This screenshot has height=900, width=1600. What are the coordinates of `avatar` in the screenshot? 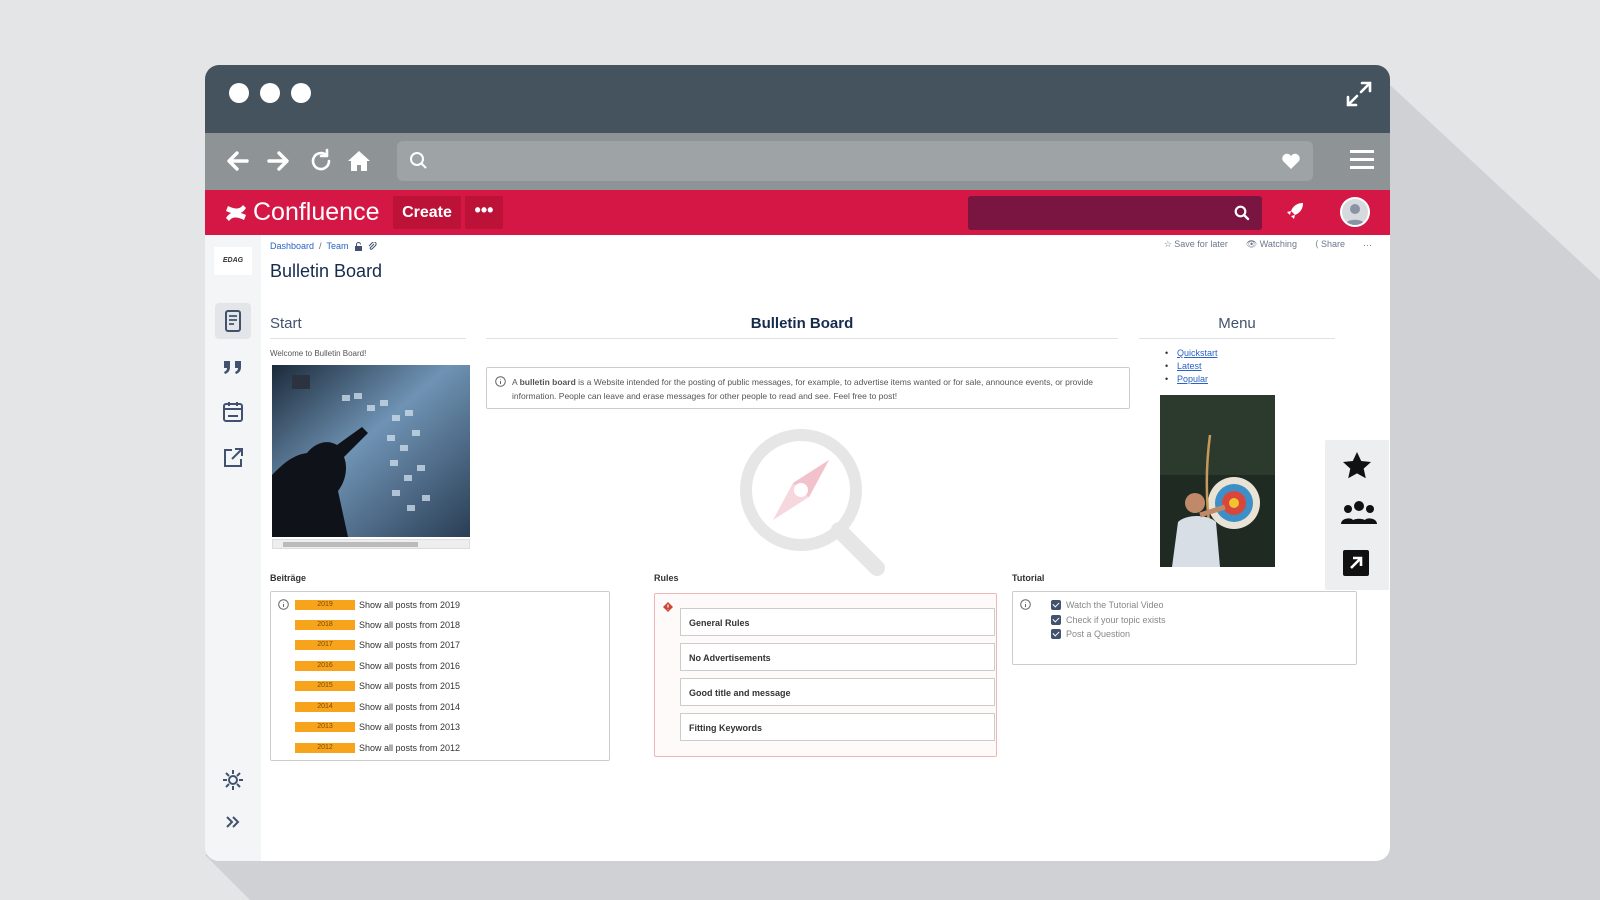 It's located at (1355, 212).